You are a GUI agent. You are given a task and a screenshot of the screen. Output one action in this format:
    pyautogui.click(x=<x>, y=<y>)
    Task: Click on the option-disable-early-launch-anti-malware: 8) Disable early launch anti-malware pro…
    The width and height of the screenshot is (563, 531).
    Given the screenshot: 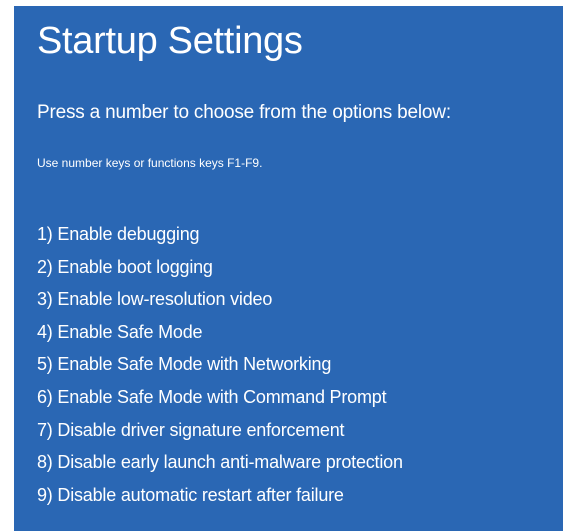 What is the action you would take?
    pyautogui.click(x=220, y=462)
    